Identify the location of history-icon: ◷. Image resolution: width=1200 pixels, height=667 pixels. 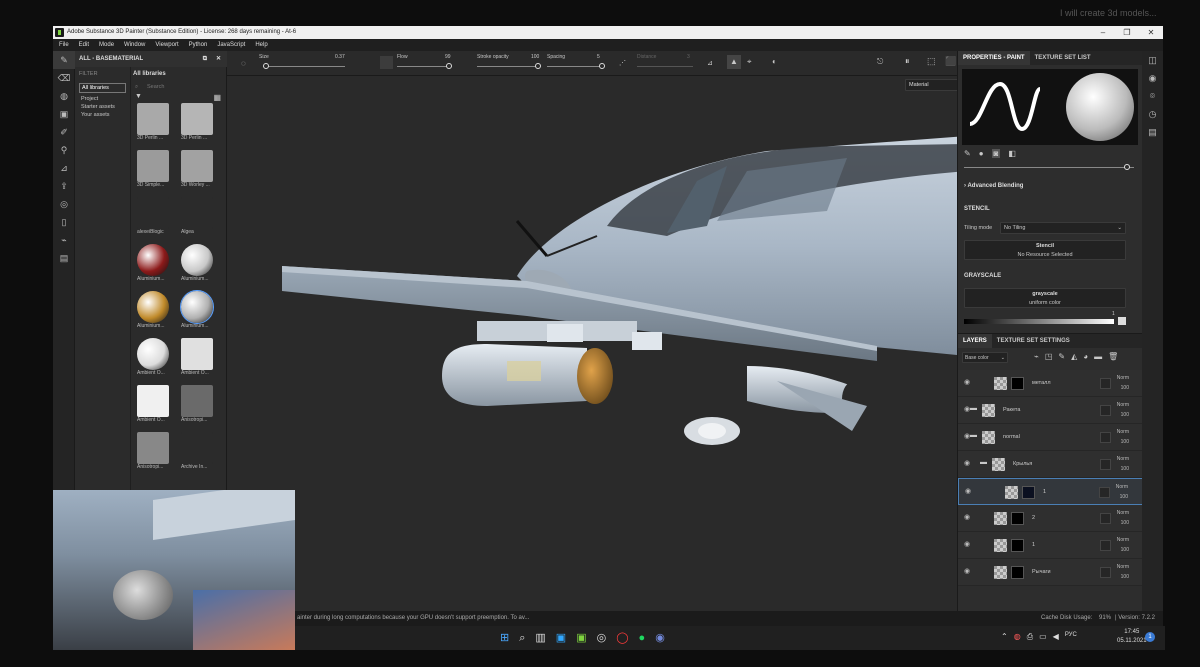
(1152, 114).